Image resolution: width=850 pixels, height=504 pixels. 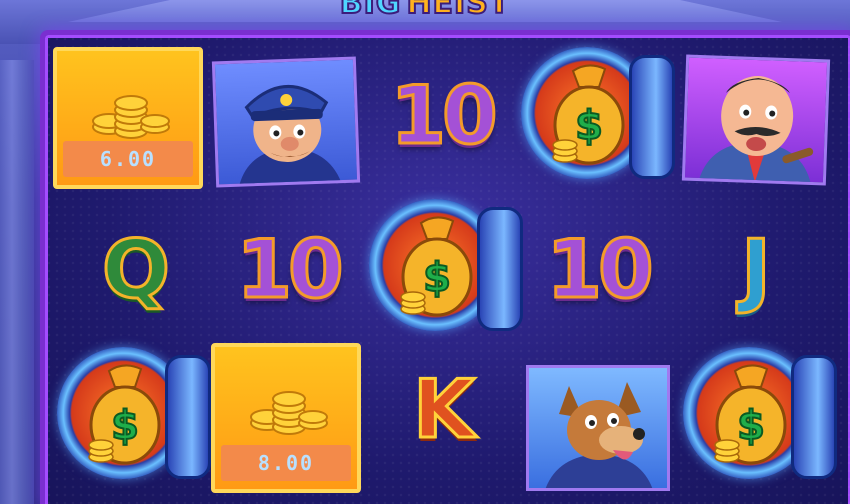 I want to click on reel-cell-r3c4, so click(x=598, y=428).